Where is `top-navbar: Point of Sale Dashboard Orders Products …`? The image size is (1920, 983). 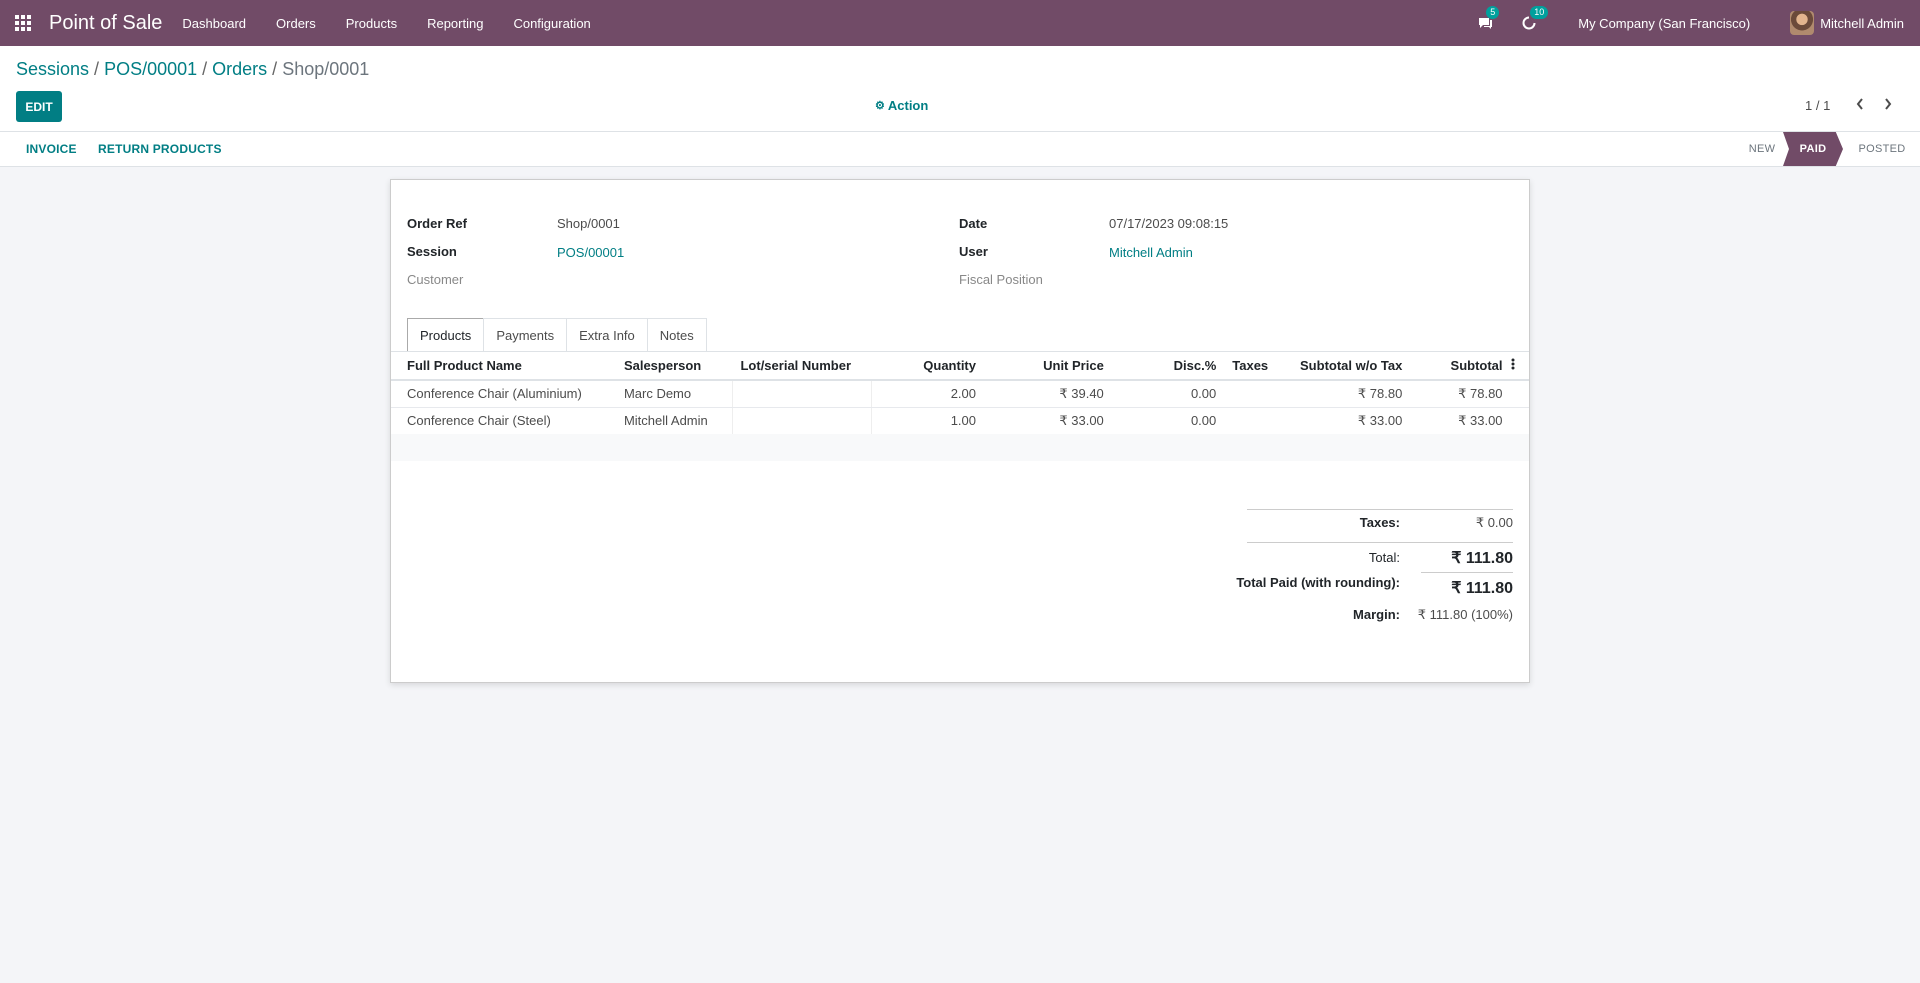 top-navbar: Point of Sale Dashboard Orders Products … is located at coordinates (960, 23).